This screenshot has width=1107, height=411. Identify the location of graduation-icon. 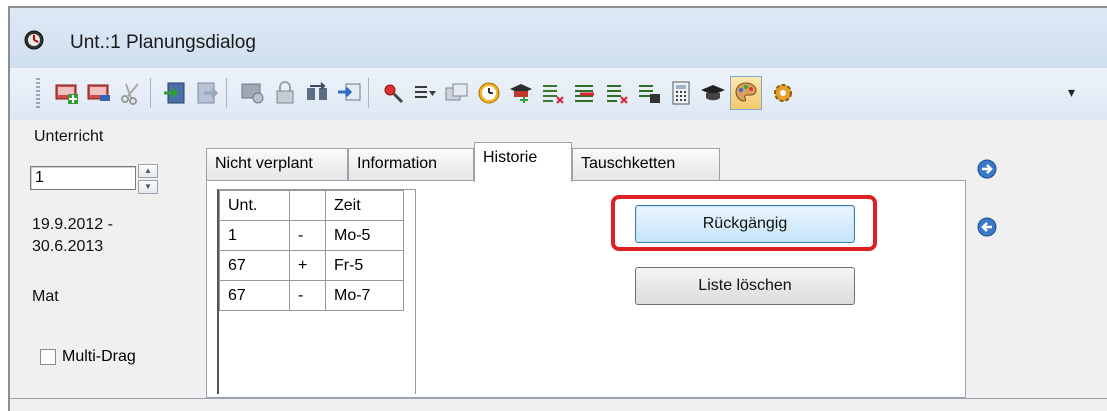
(713, 93).